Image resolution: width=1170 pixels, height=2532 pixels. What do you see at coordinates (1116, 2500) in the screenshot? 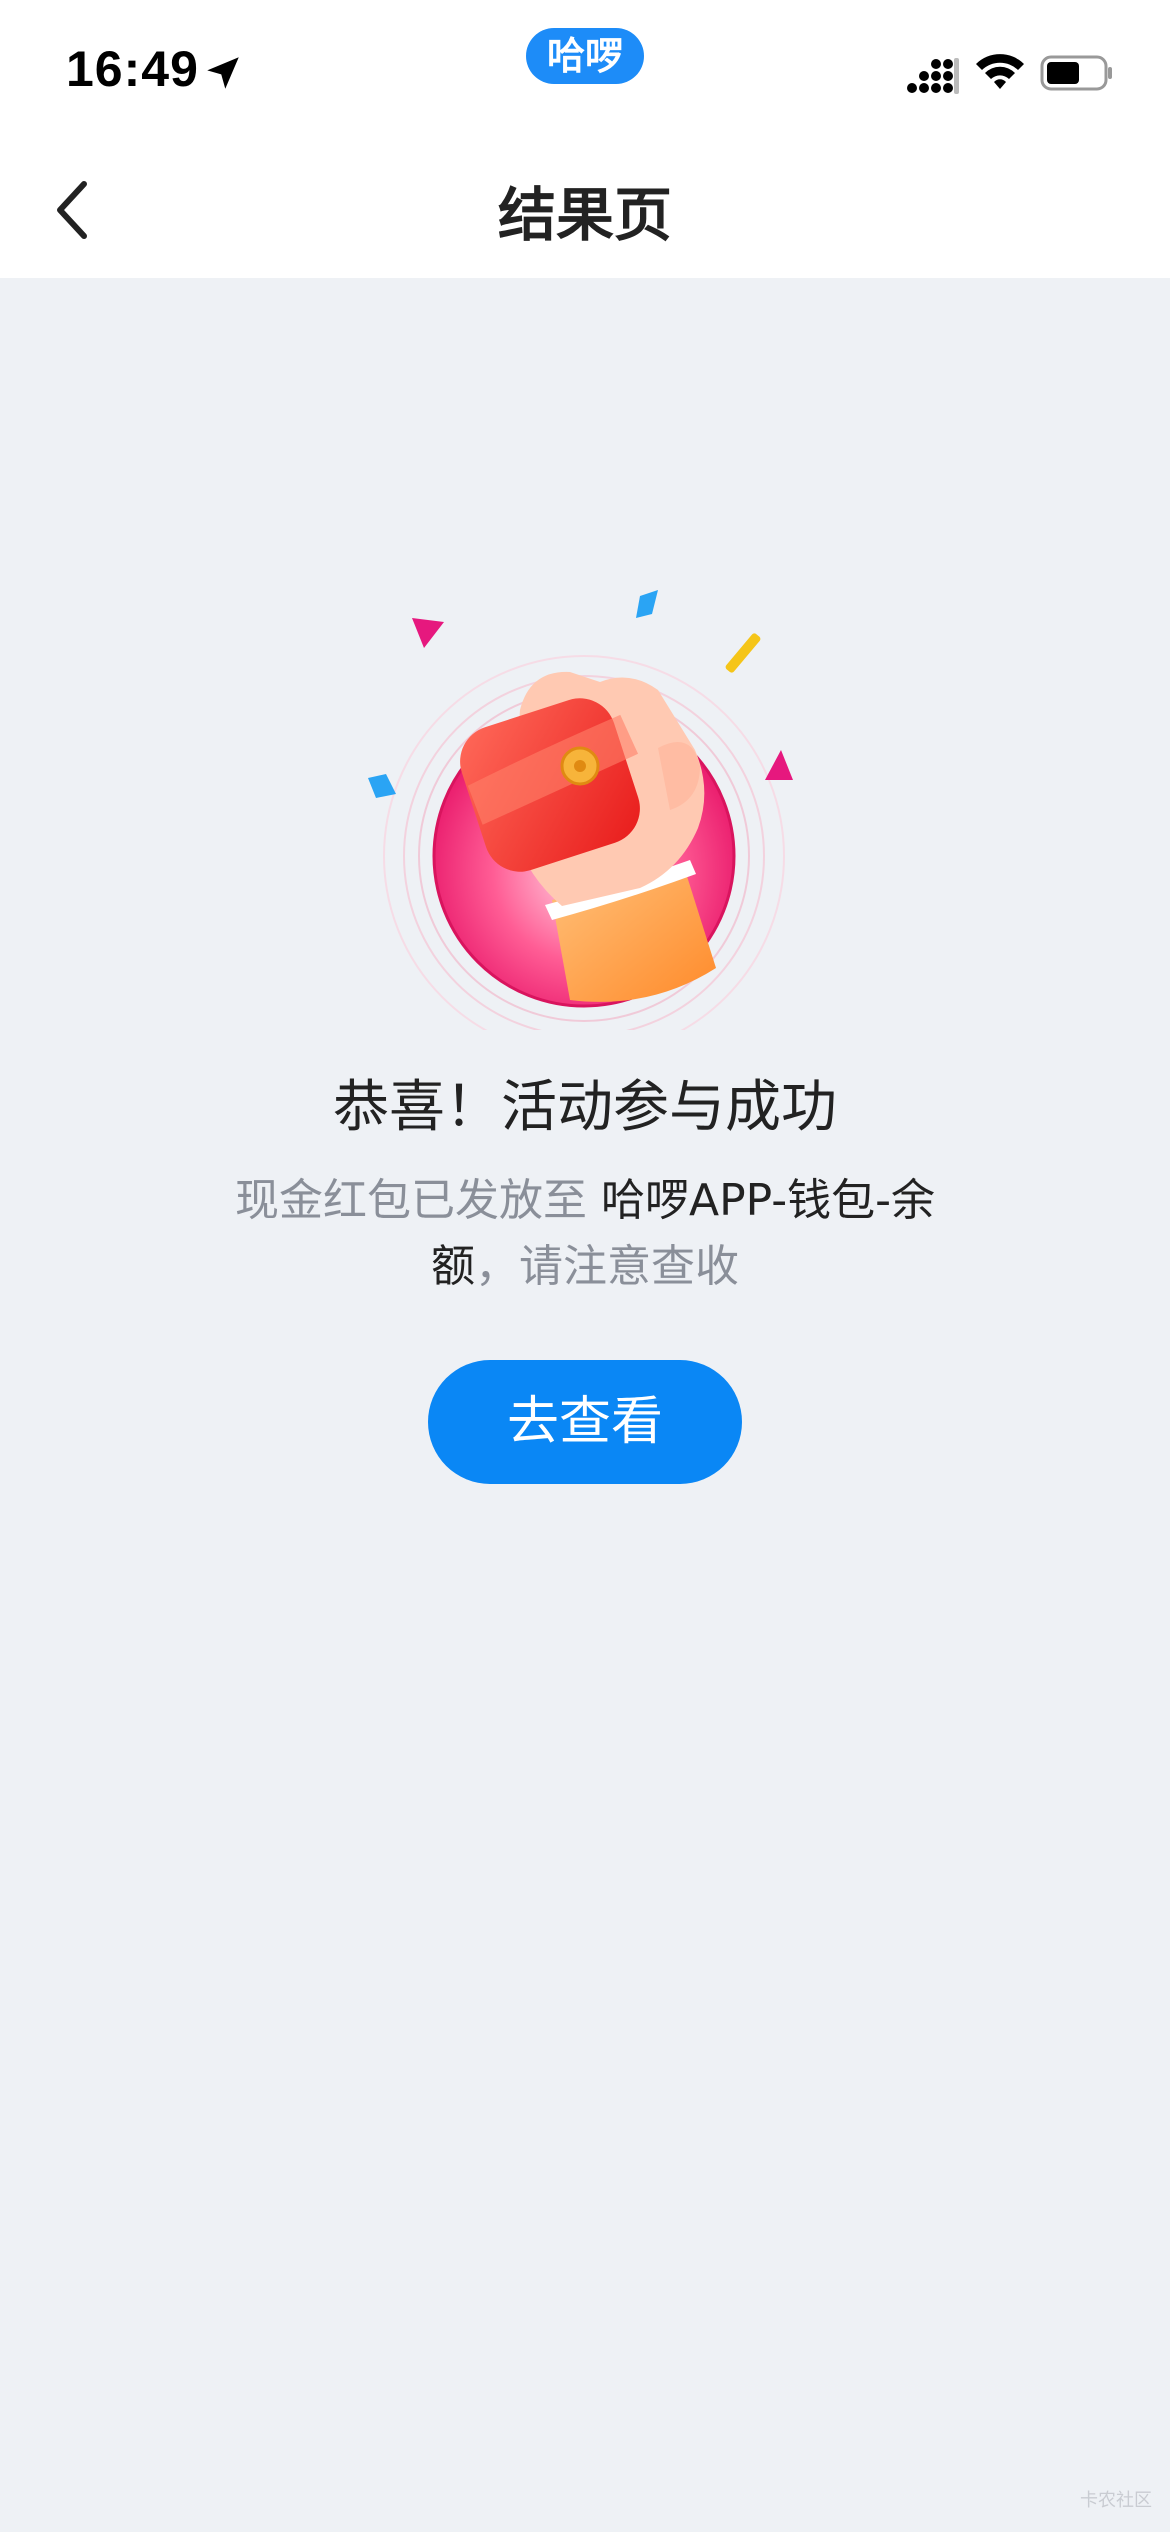
I see `watermark: 卡农社区` at bounding box center [1116, 2500].